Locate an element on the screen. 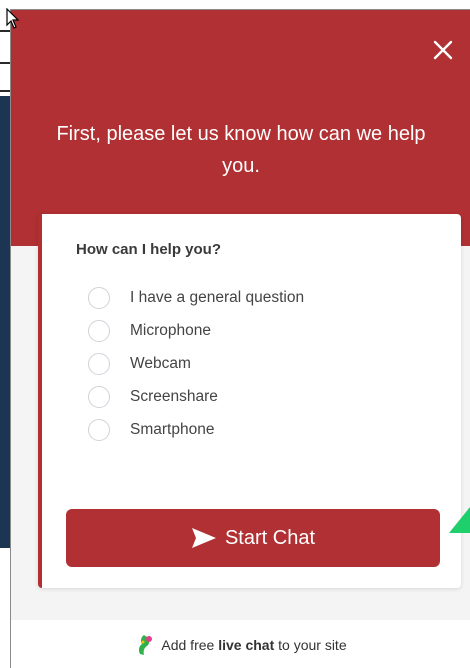 The image size is (470, 668). form-question: How can I help you? is located at coordinates (149, 249).